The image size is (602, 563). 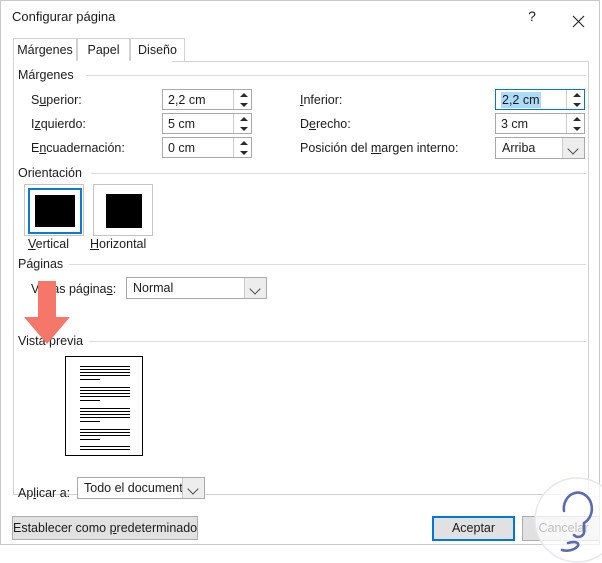 What do you see at coordinates (575, 94) in the screenshot?
I see `spin-up-inferior` at bounding box center [575, 94].